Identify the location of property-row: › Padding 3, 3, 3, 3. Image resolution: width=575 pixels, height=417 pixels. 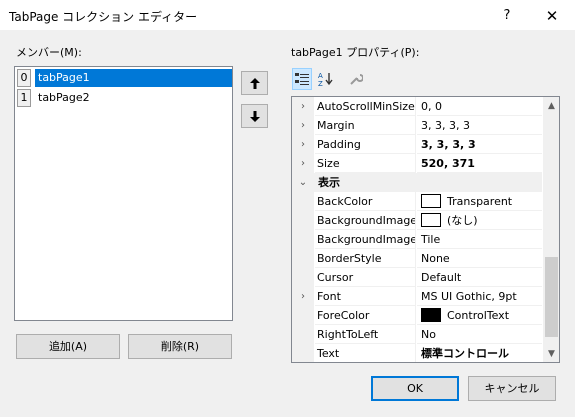
(417, 144).